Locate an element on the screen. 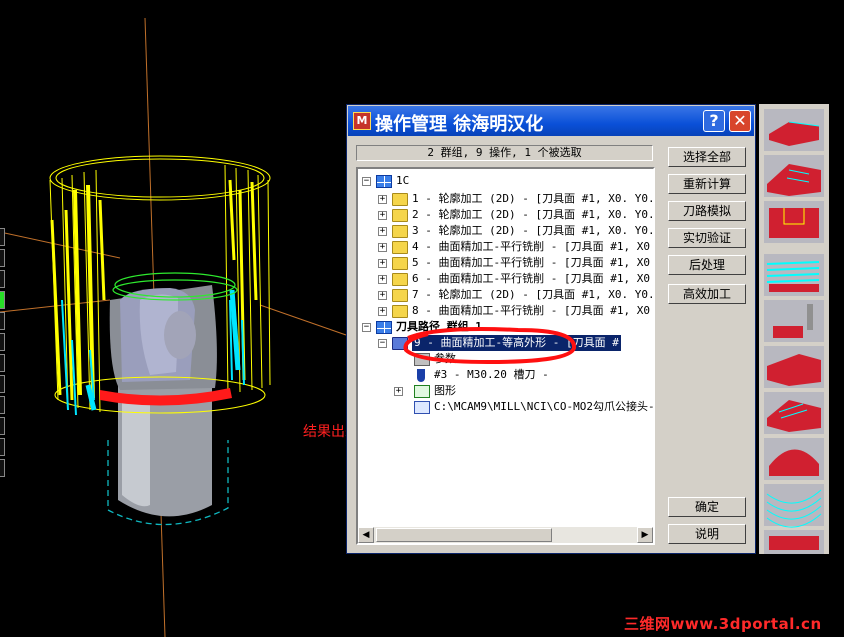 This screenshot has height=637, width=844. close-button: ✕ is located at coordinates (740, 121).